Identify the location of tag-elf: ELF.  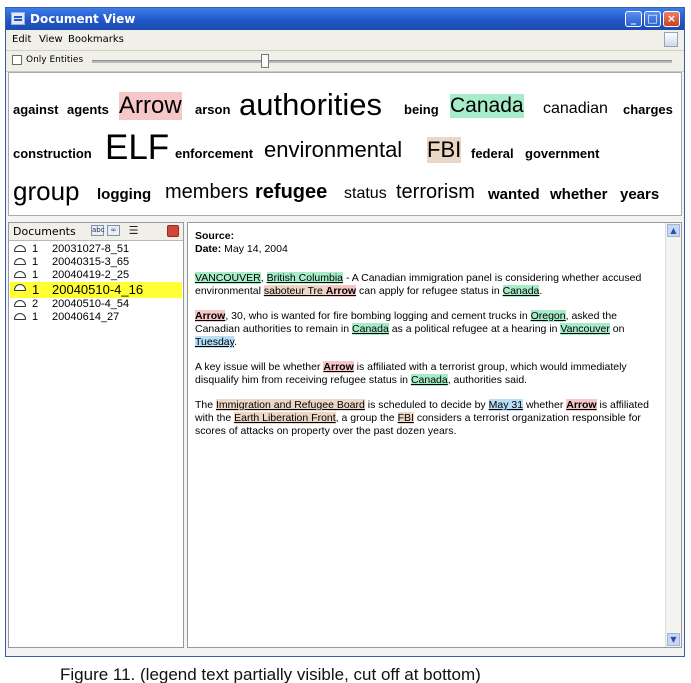
(137, 148).